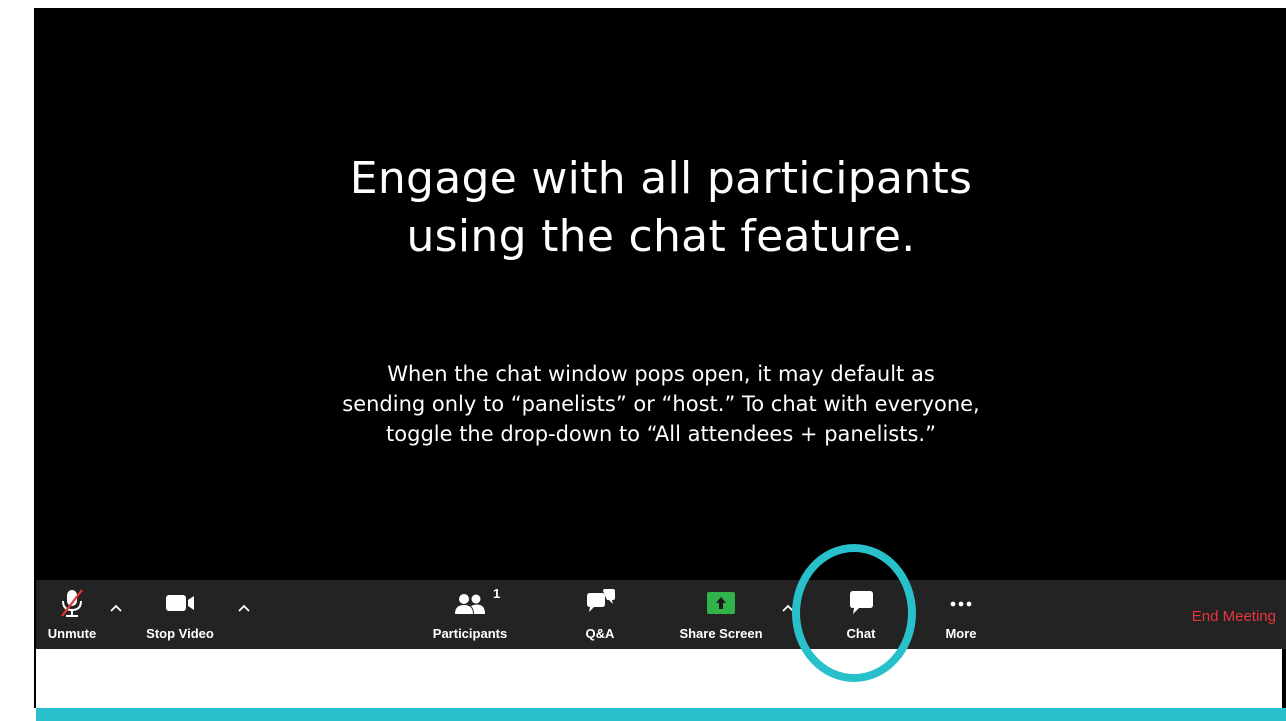 This screenshot has height=721, width=1286. What do you see at coordinates (661, 178) in the screenshot?
I see `headline-line-1: Engage with all participants` at bounding box center [661, 178].